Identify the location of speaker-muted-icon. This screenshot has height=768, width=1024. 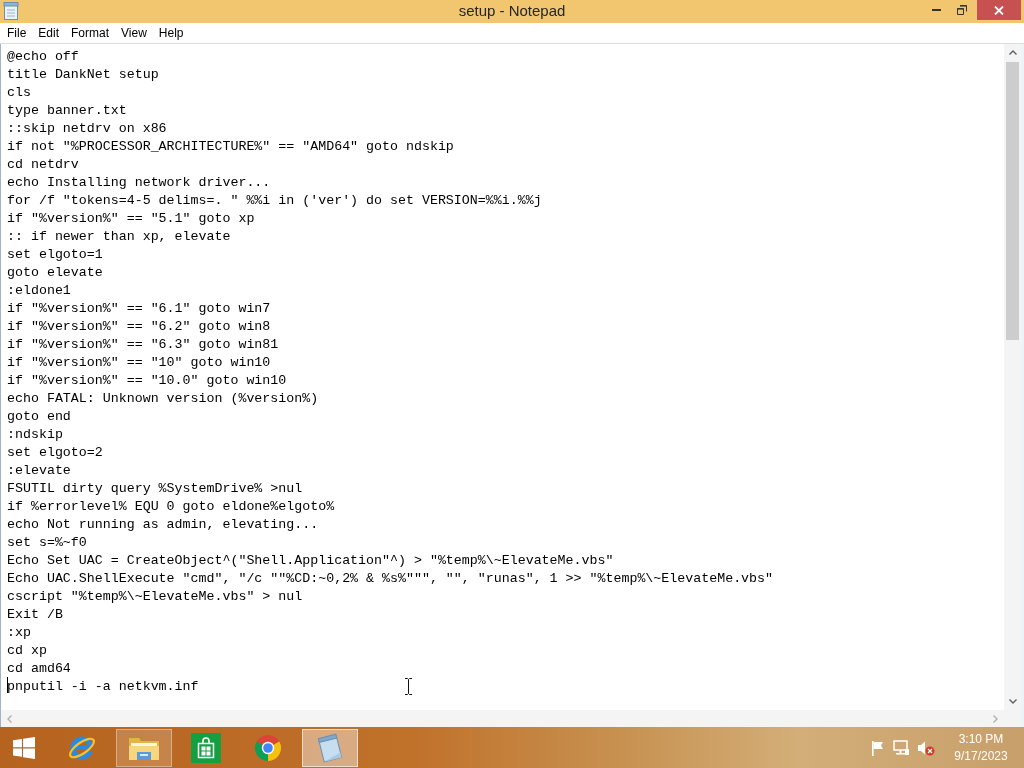
(926, 747).